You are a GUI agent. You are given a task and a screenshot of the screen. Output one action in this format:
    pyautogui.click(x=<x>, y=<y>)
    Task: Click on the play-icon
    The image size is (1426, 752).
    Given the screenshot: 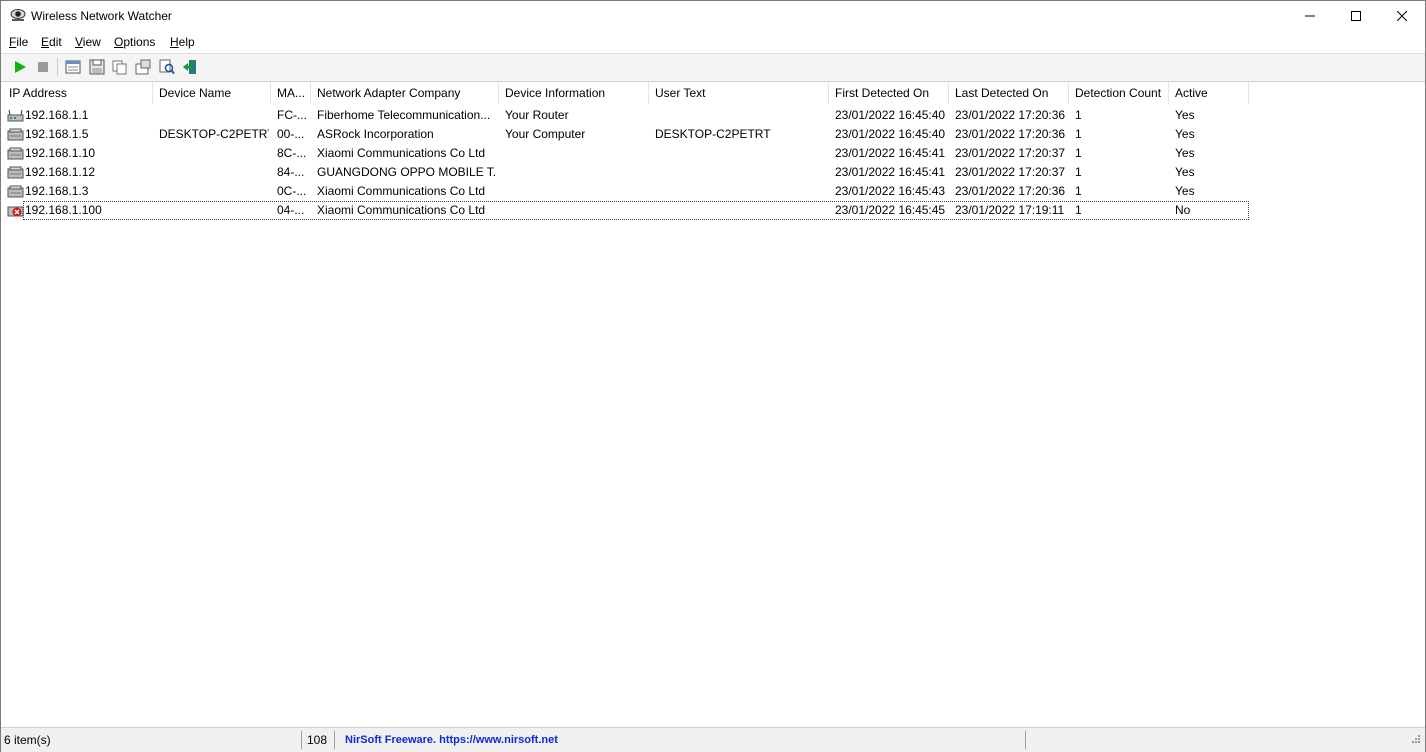 What is the action you would take?
    pyautogui.click(x=20, y=67)
    